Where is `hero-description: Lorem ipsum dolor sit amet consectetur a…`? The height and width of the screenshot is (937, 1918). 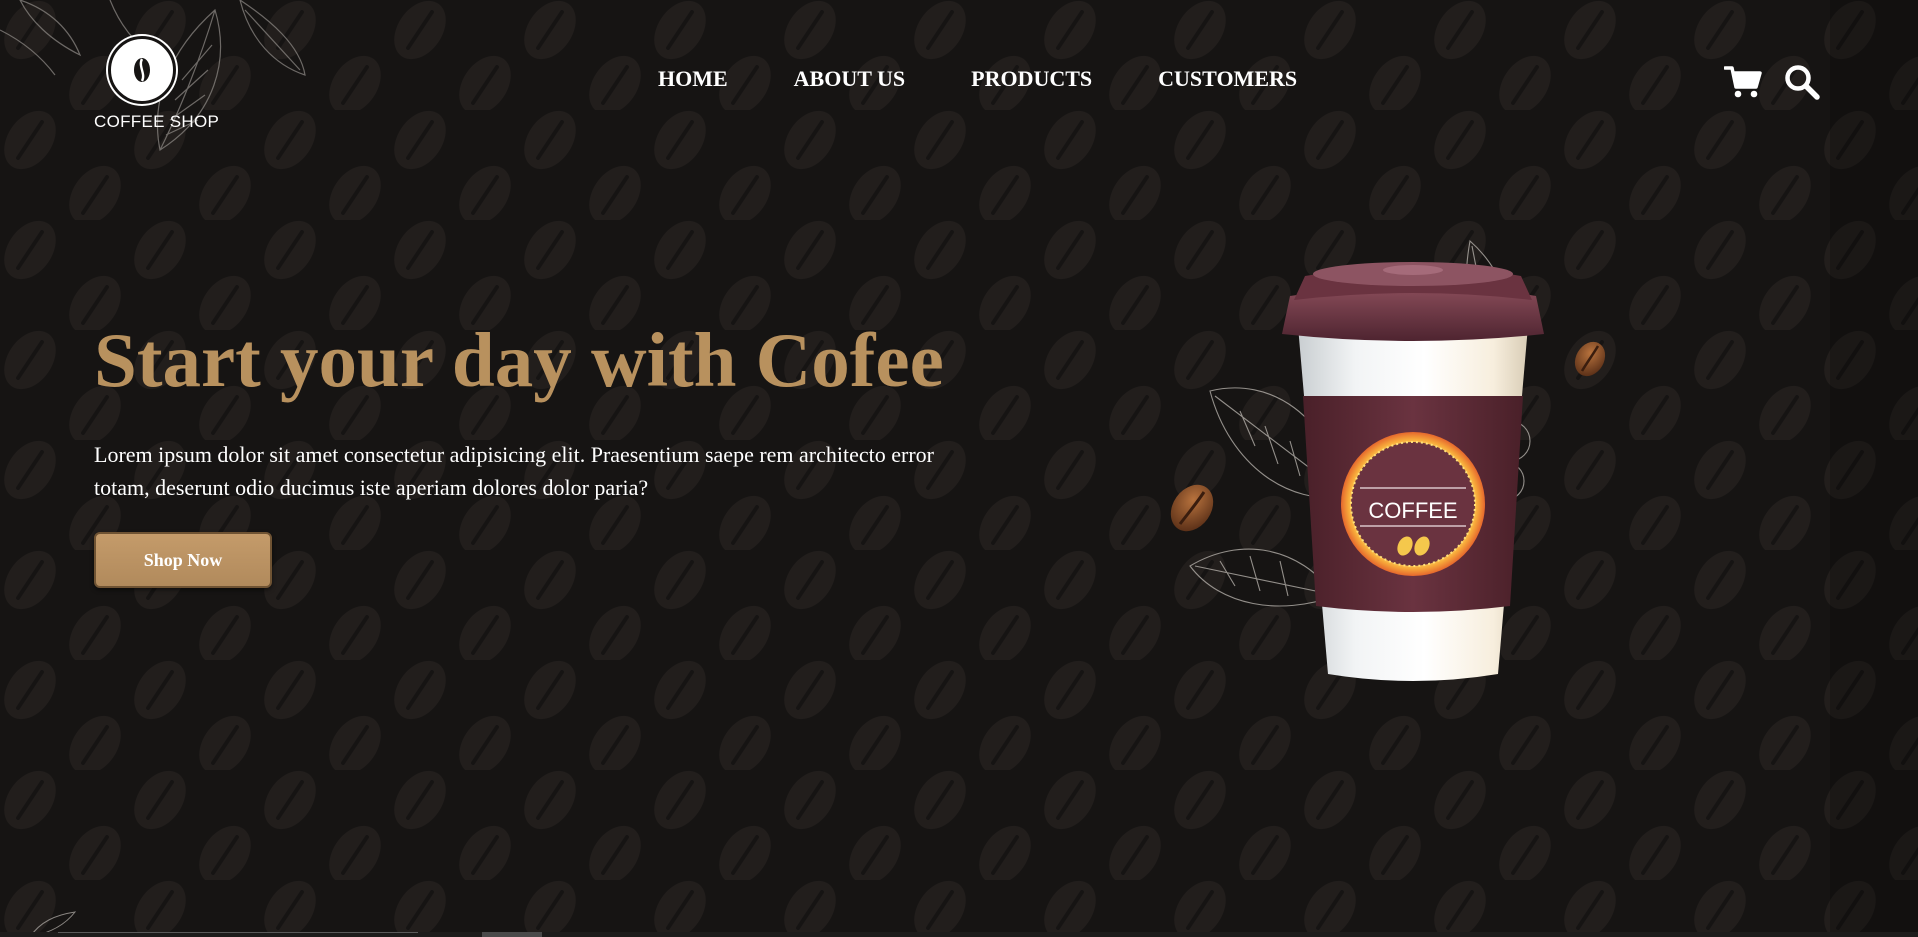
hero-description: Lorem ipsum dolor sit amet consectetur a… is located at coordinates (514, 471).